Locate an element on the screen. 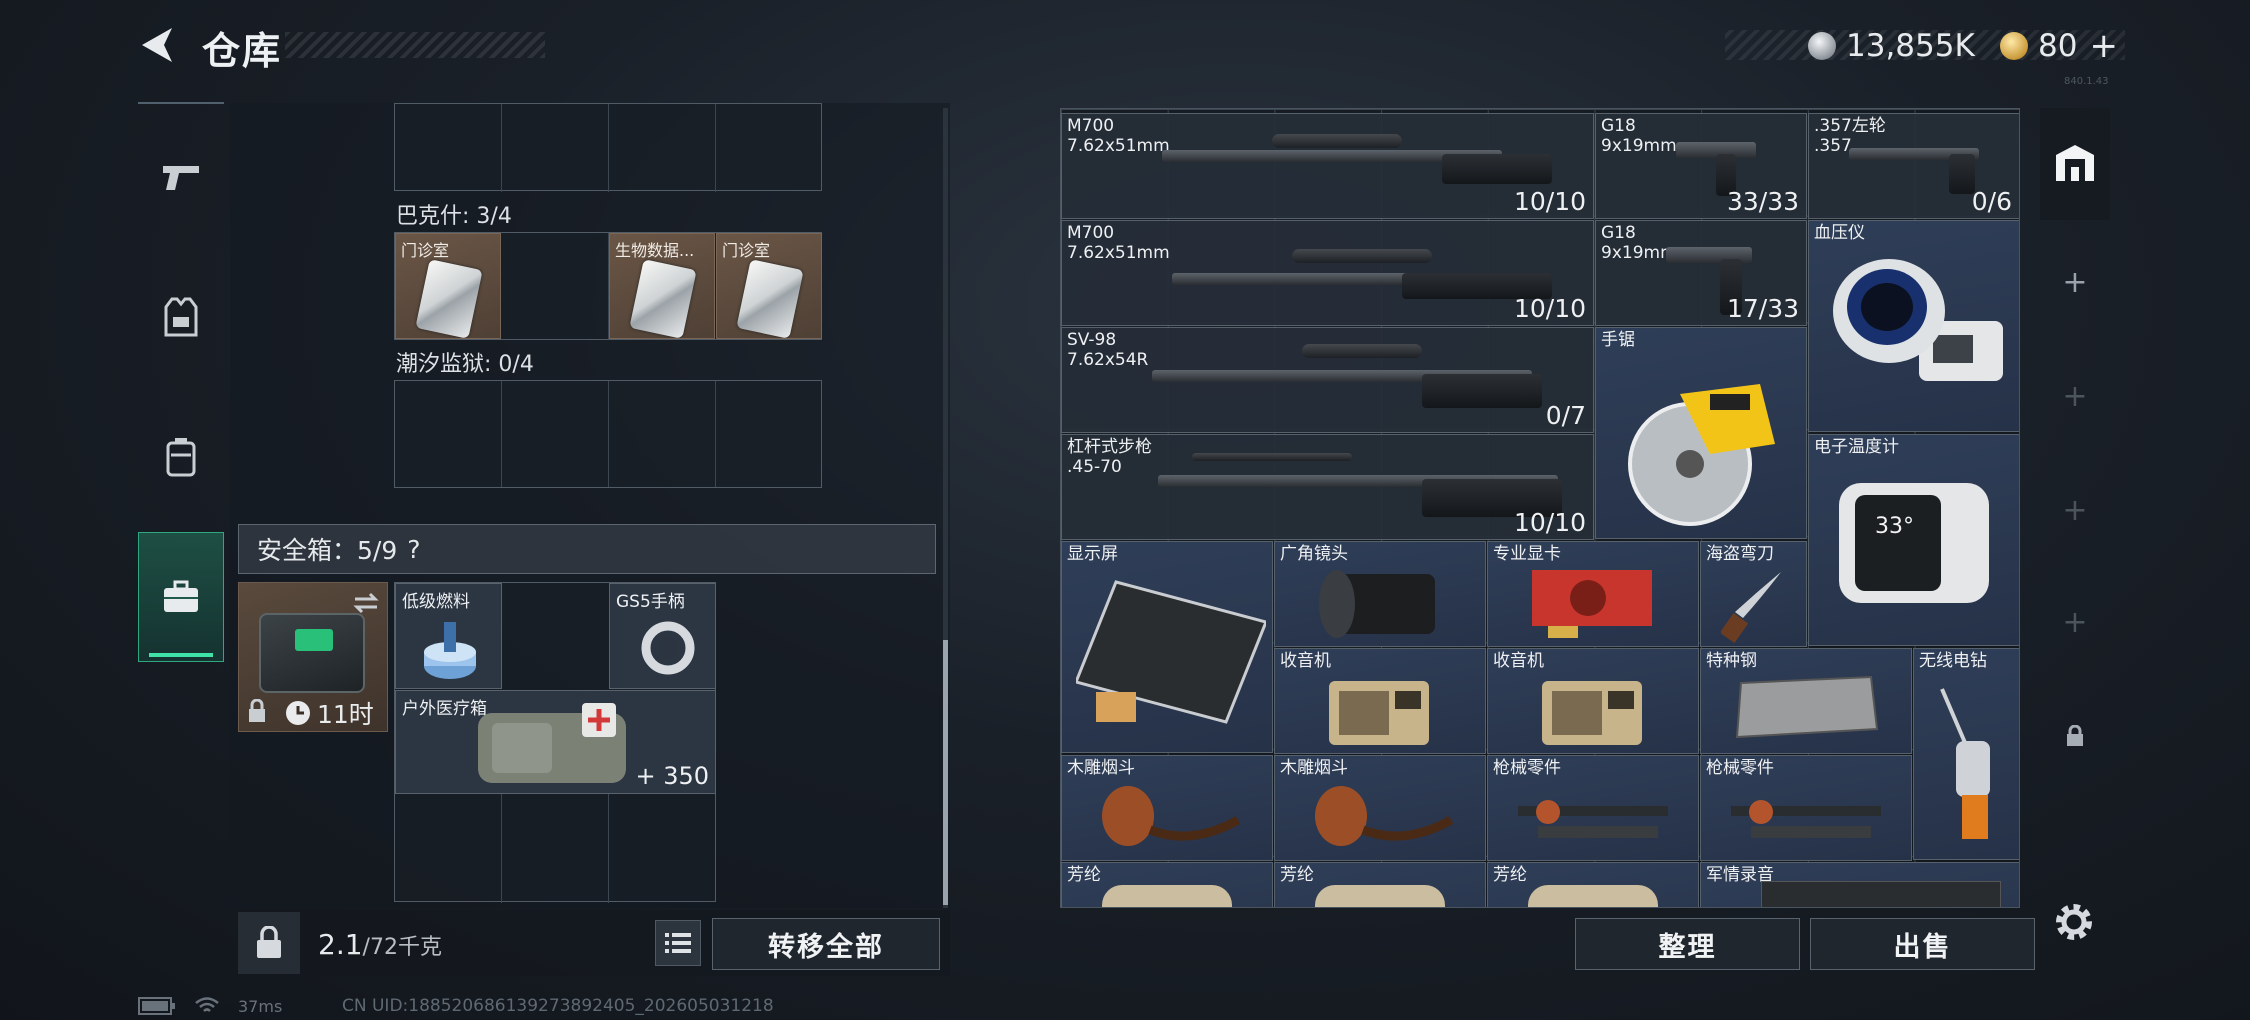 This screenshot has width=2250, height=1020. item-label: 显示屏 is located at coordinates (1092, 554).